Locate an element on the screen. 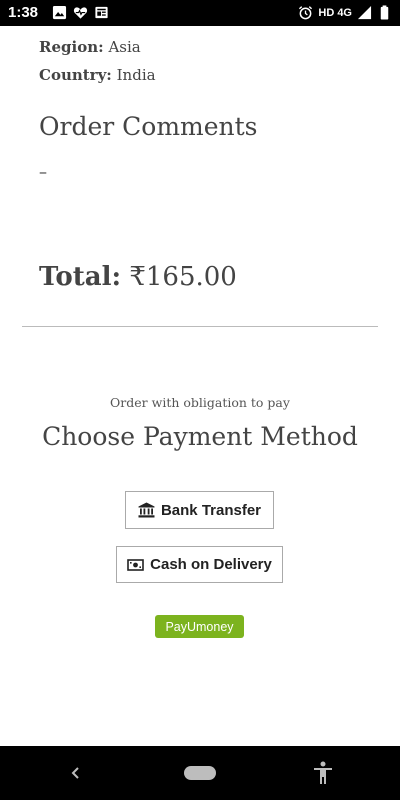  heart-icon is located at coordinates (80, 13).